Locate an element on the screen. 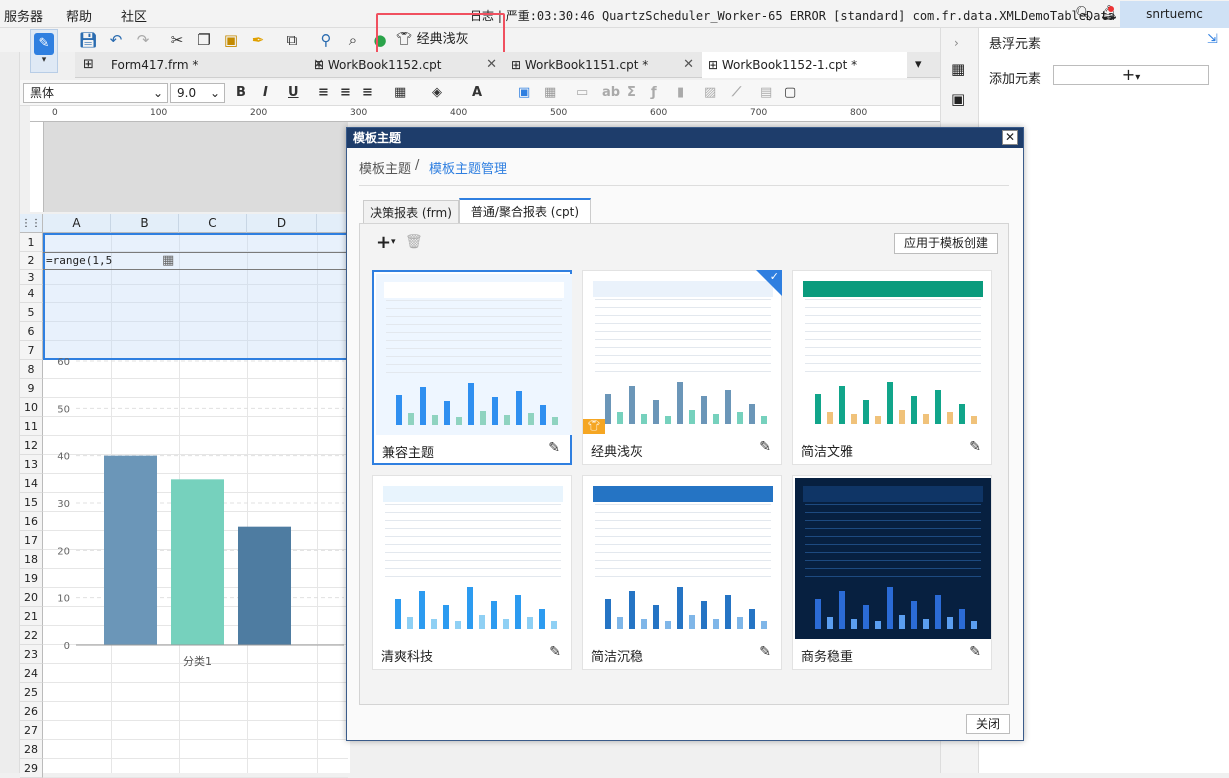 This screenshot has height=778, width=1229. tab-cpt: 普通/聚合报表 (cpt) is located at coordinates (525, 211).